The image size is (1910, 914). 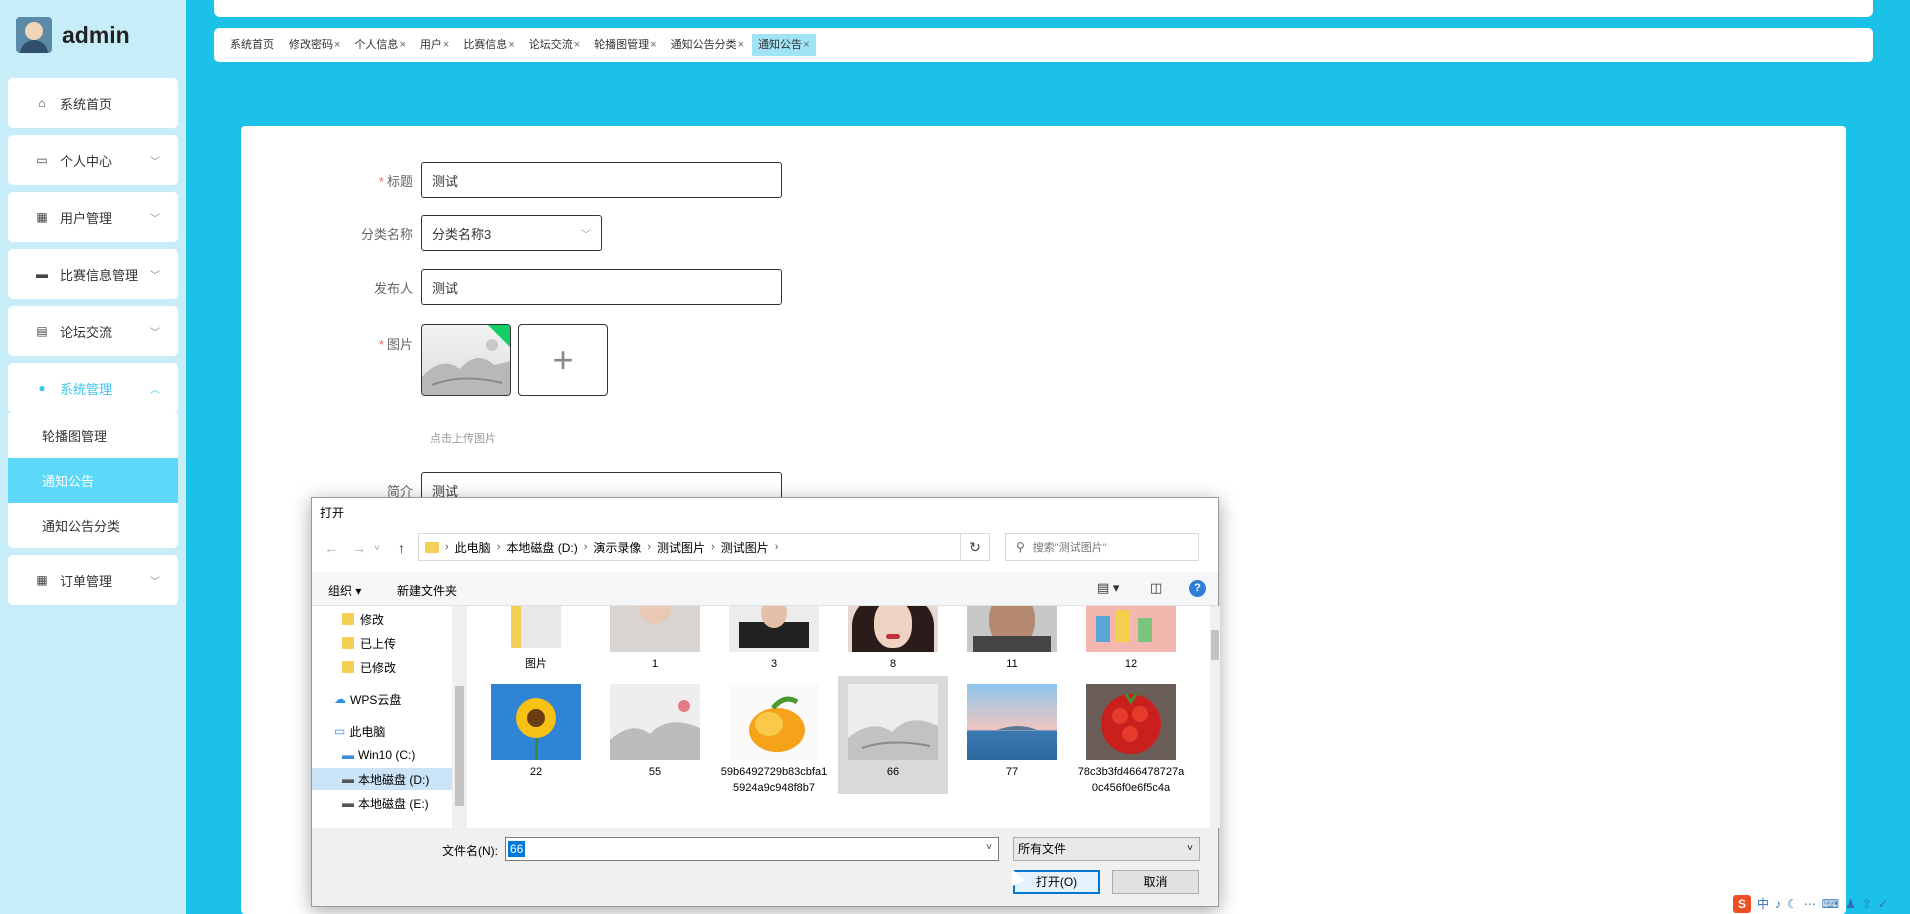 What do you see at coordinates (434, 45) in the screenshot?
I see `tab-users: 用户×` at bounding box center [434, 45].